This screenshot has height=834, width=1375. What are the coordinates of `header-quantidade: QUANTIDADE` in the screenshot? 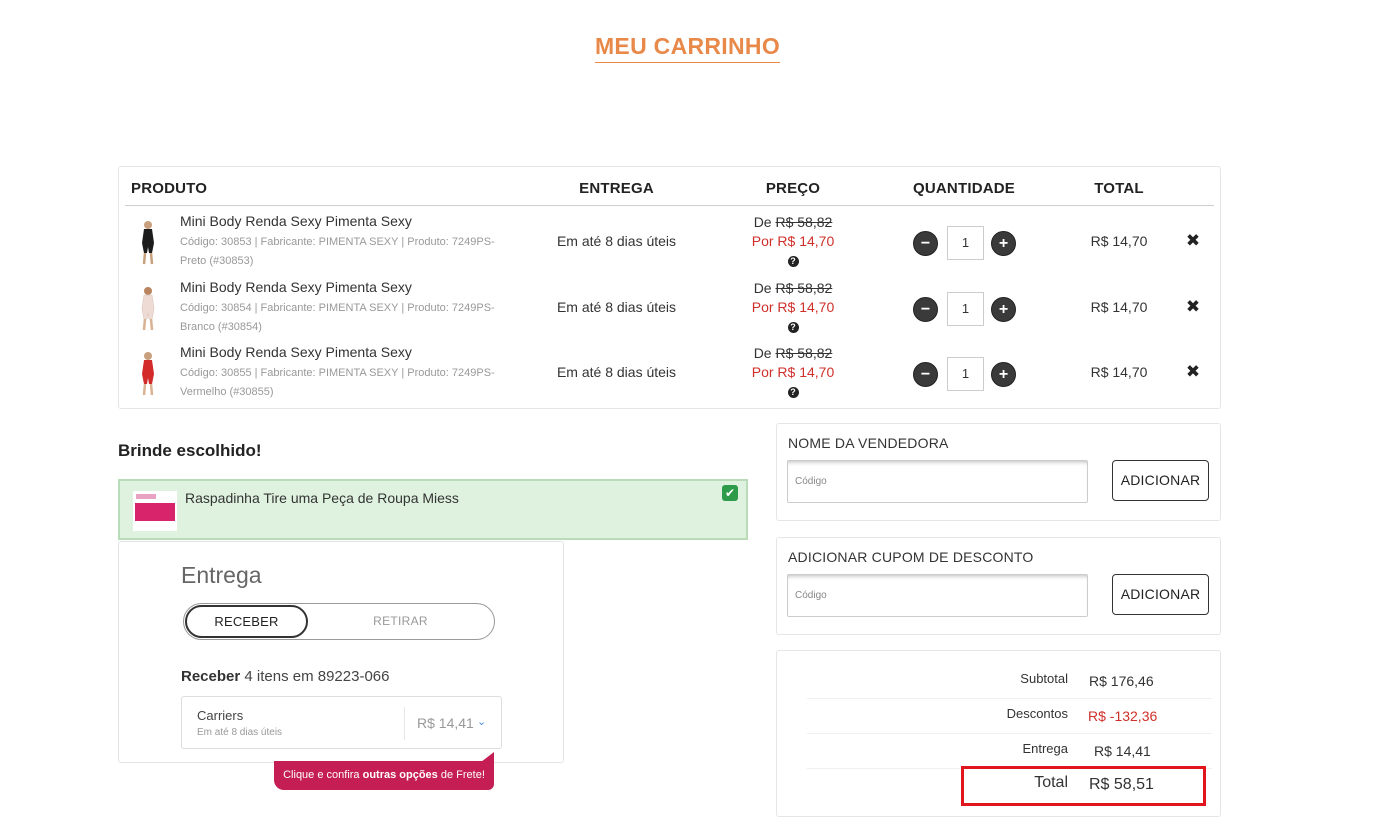 It's located at (964, 188).